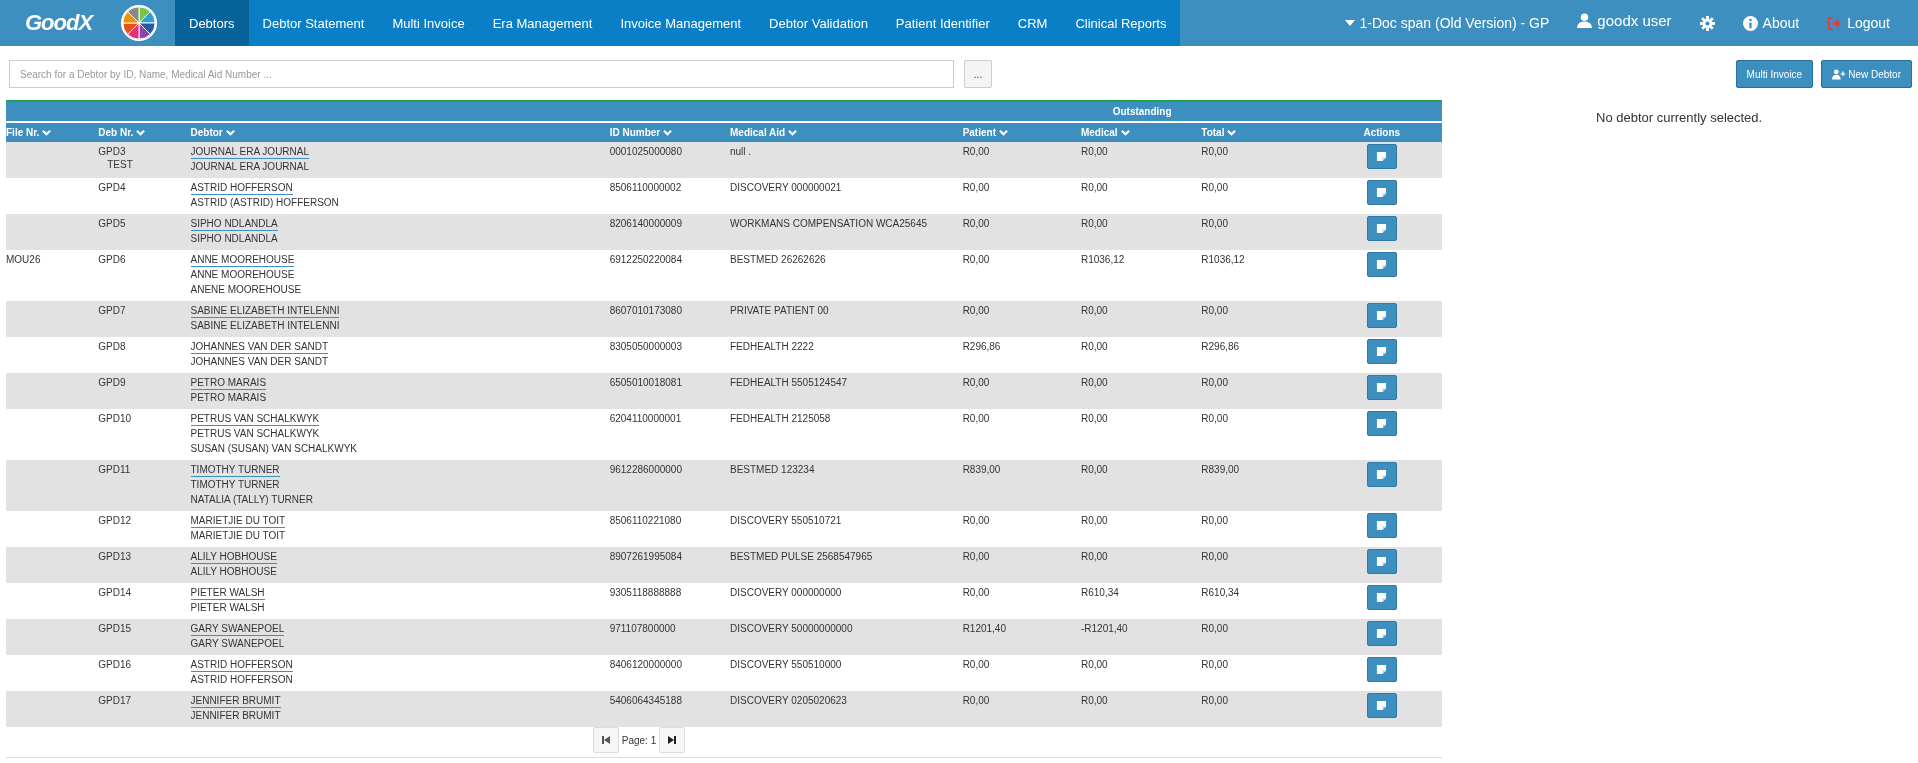 Image resolution: width=1918 pixels, height=763 pixels. Describe the element at coordinates (681, 23) in the screenshot. I see `nav-tab: Invoice Management` at that location.